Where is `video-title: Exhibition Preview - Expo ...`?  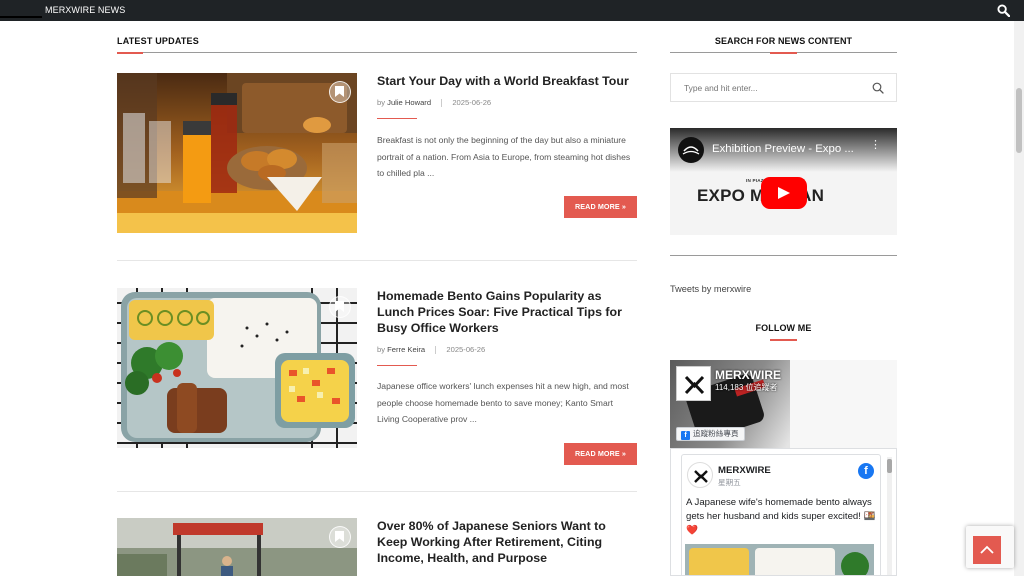
video-title: Exhibition Preview - Expo ... is located at coordinates (783, 149).